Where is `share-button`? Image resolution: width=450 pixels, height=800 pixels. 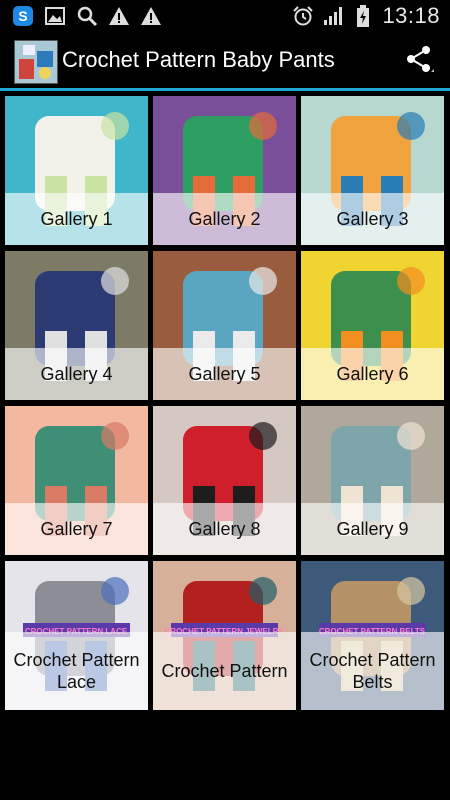 share-button is located at coordinates (419, 61).